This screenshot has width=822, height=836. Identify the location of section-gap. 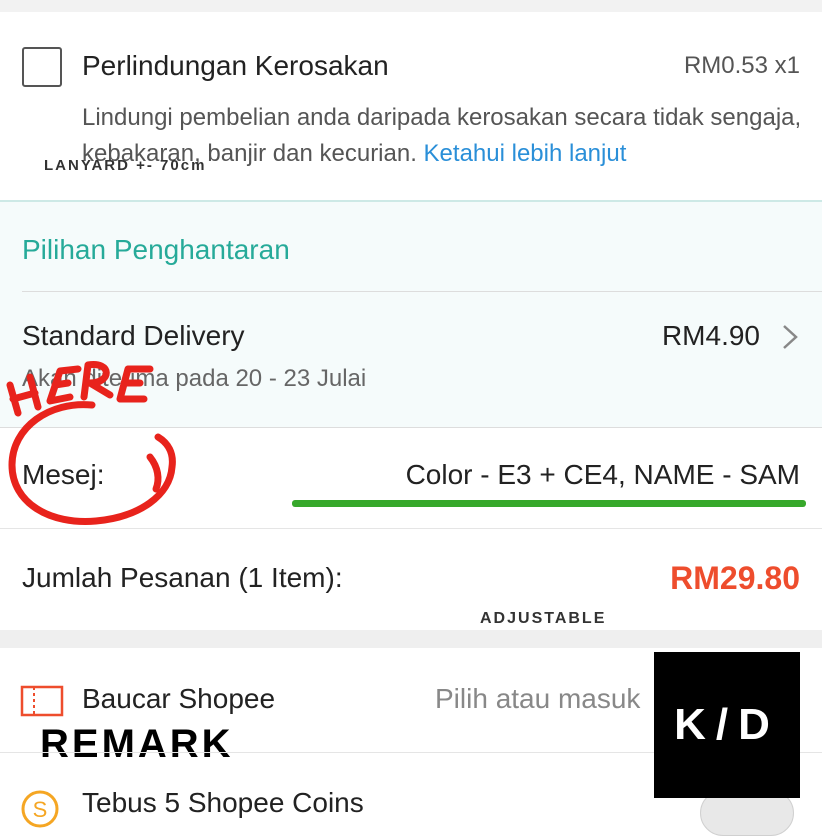
(411, 639).